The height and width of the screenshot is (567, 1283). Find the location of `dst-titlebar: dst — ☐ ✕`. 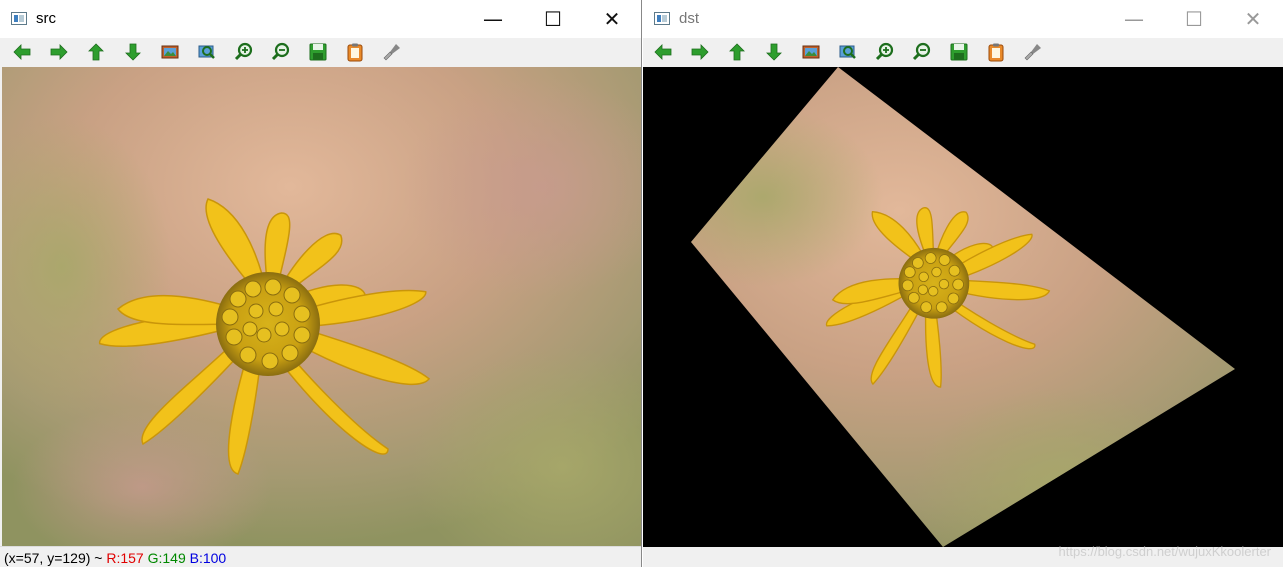

dst-titlebar: dst — ☐ ✕ is located at coordinates (963, 19).